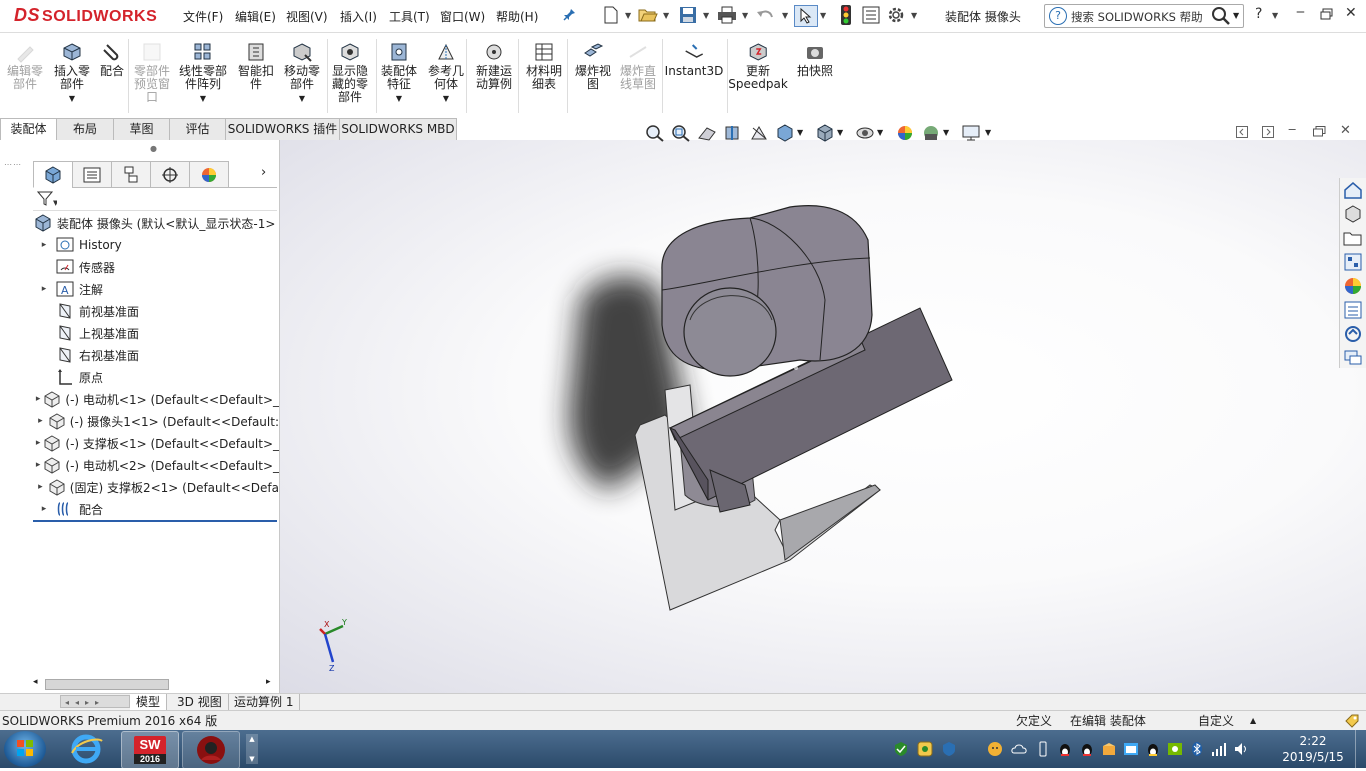 This screenshot has height=771, width=1366. I want to click on scroll-right-icon: ▸, so click(268, 682).